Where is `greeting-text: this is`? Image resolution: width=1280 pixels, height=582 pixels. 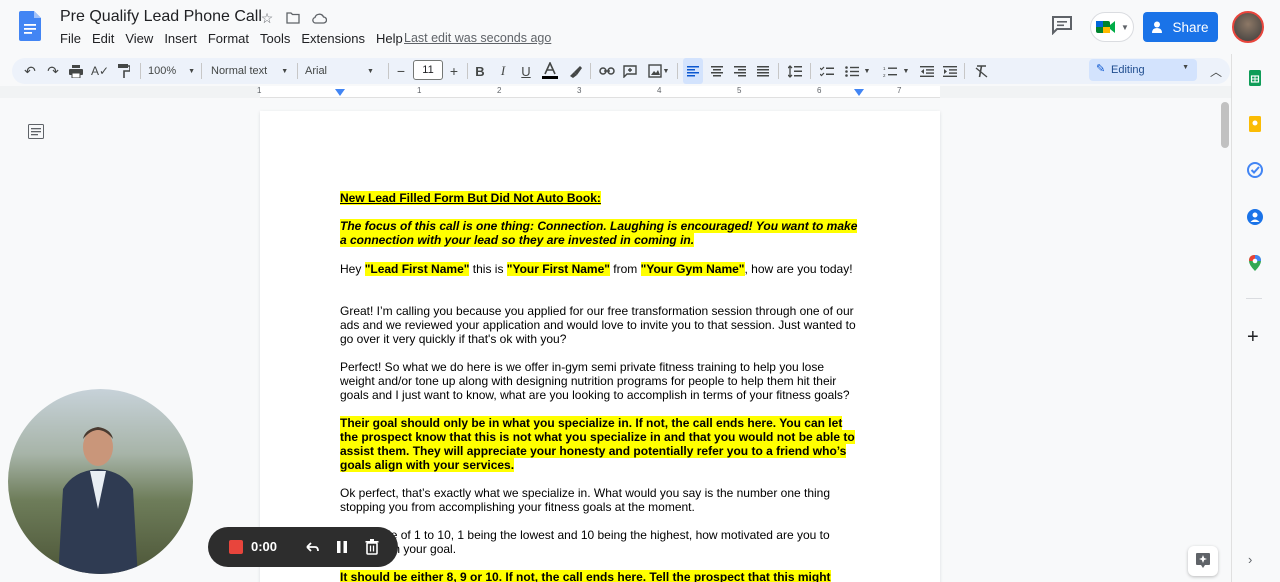 greeting-text: this is is located at coordinates (488, 269).